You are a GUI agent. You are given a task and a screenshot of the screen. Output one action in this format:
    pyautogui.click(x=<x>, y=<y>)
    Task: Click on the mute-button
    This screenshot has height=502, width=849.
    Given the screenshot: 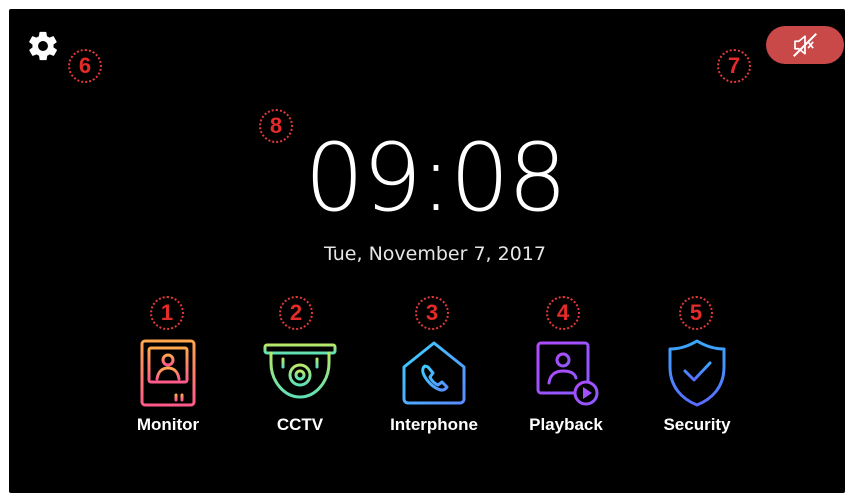 What is the action you would take?
    pyautogui.click(x=805, y=45)
    